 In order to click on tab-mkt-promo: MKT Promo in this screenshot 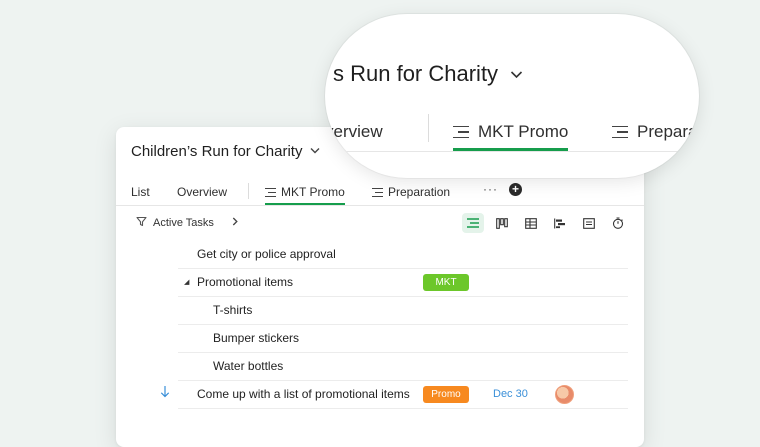, I will do `click(305, 193)`.